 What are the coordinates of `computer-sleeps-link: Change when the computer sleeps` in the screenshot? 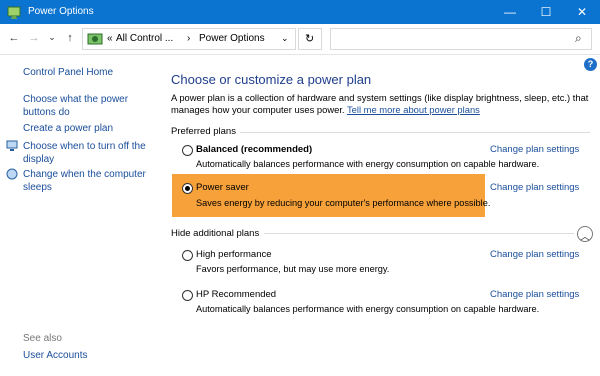 It's located at (84, 181).